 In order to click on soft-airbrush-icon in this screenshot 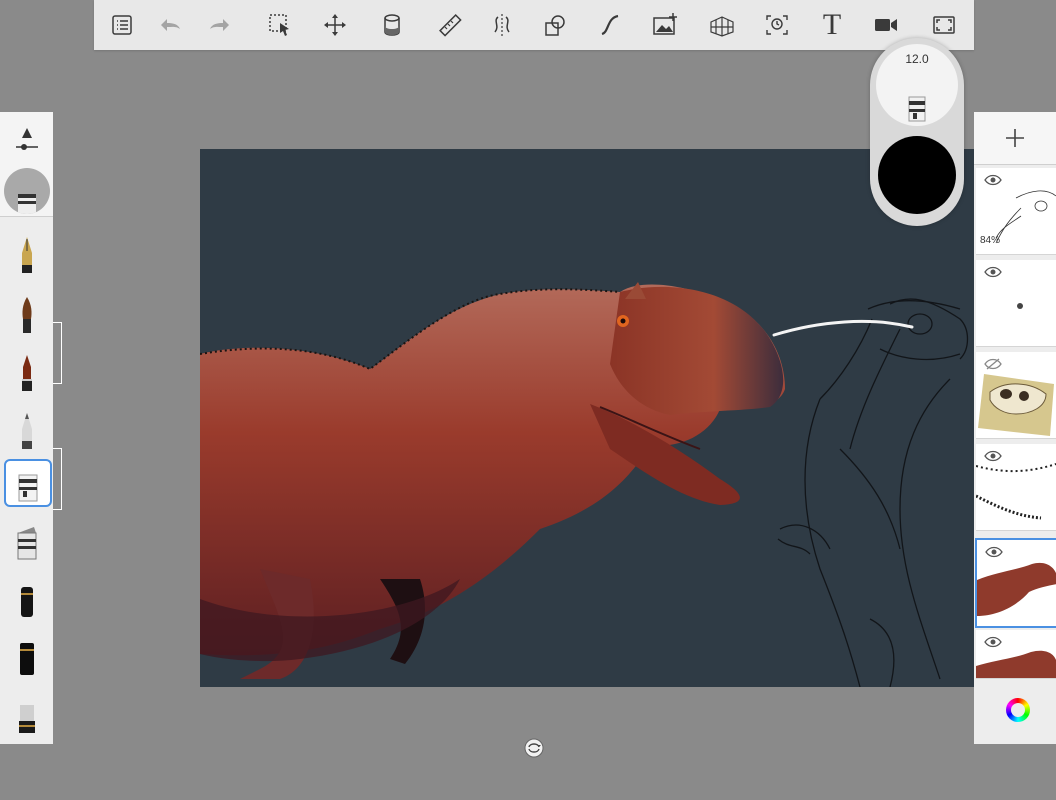, I will do `click(27, 657)`.